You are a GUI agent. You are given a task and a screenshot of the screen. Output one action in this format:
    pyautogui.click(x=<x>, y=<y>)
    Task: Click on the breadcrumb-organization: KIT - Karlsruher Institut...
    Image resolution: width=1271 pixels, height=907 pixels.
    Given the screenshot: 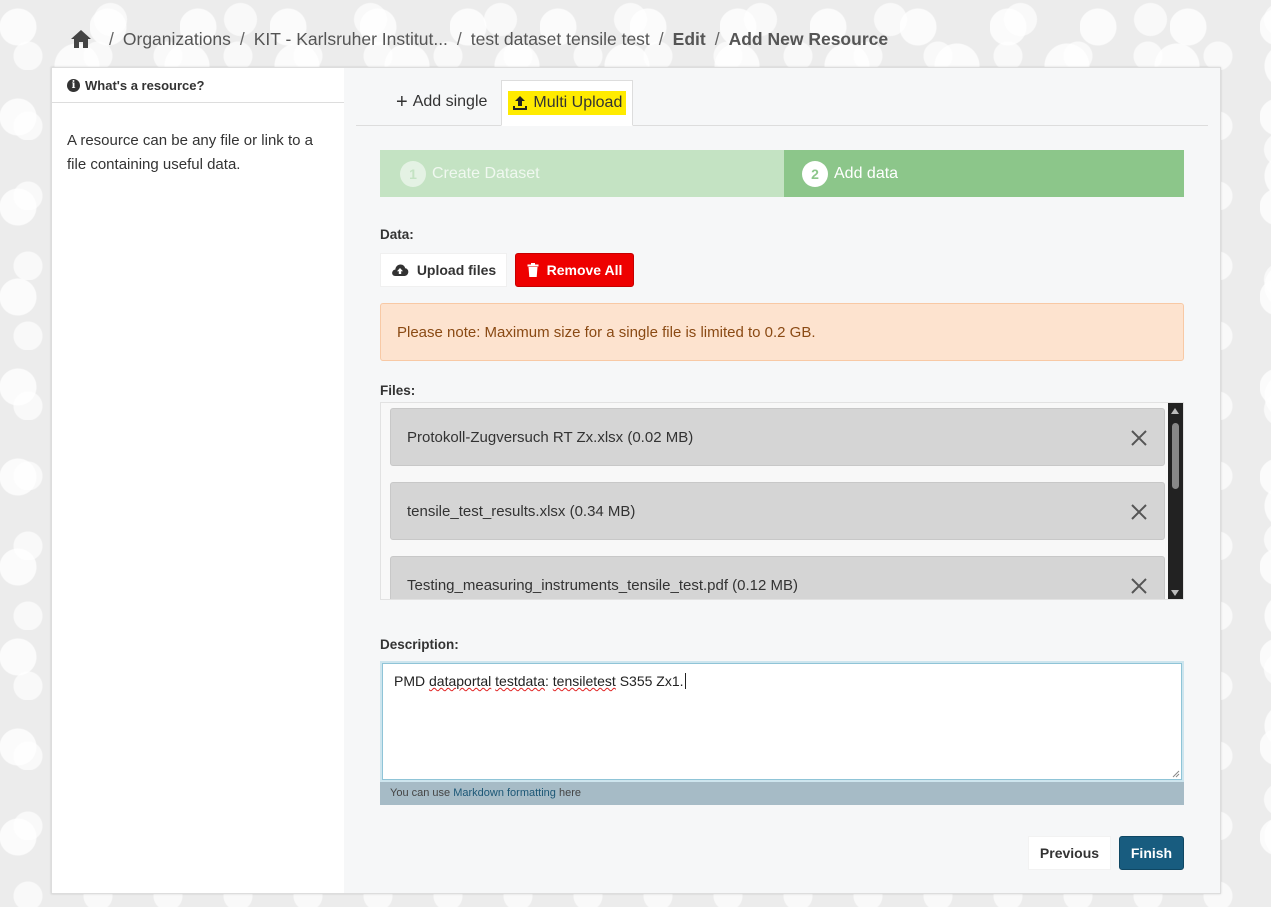 What is the action you would take?
    pyautogui.click(x=351, y=39)
    